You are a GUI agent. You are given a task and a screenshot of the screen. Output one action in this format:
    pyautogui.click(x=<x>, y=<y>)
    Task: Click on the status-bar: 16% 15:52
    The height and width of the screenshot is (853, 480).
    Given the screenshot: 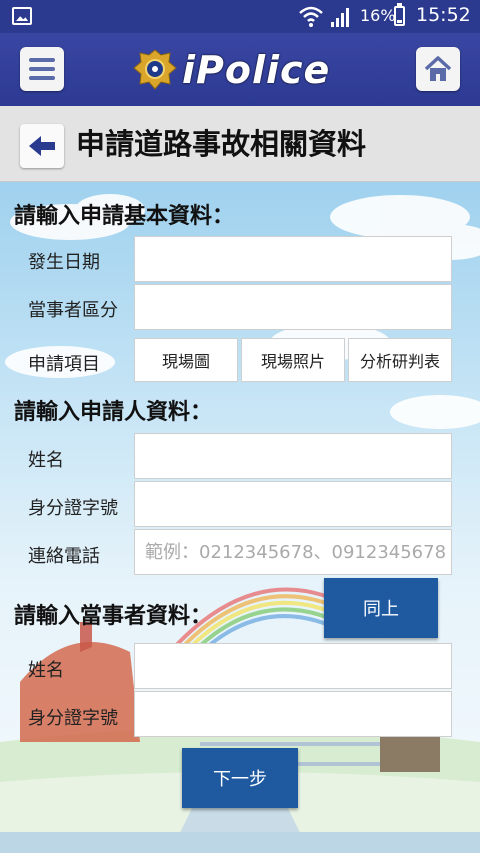 What is the action you would take?
    pyautogui.click(x=240, y=16)
    